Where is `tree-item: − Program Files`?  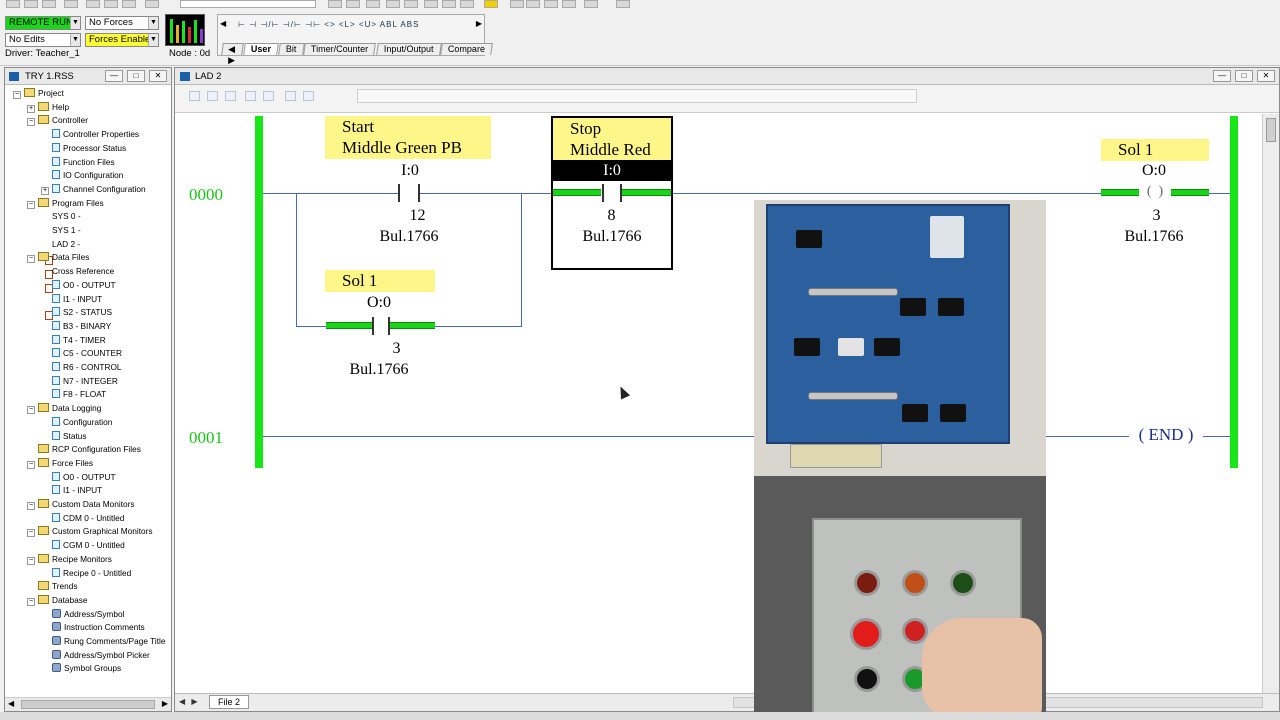
tree-item: − Program Files is located at coordinates (65, 203).